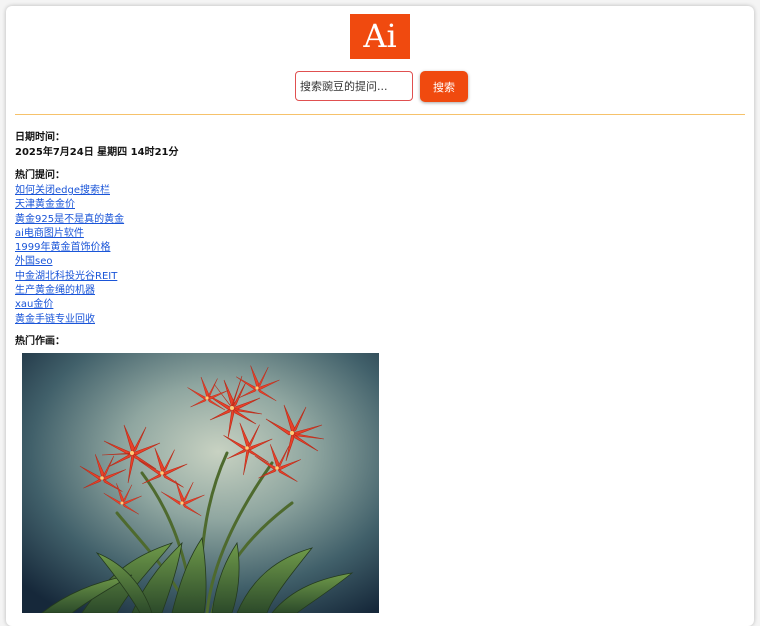  Describe the element at coordinates (69, 288) in the screenshot. I see `list-item: 生产黄金绳的机器` at that location.